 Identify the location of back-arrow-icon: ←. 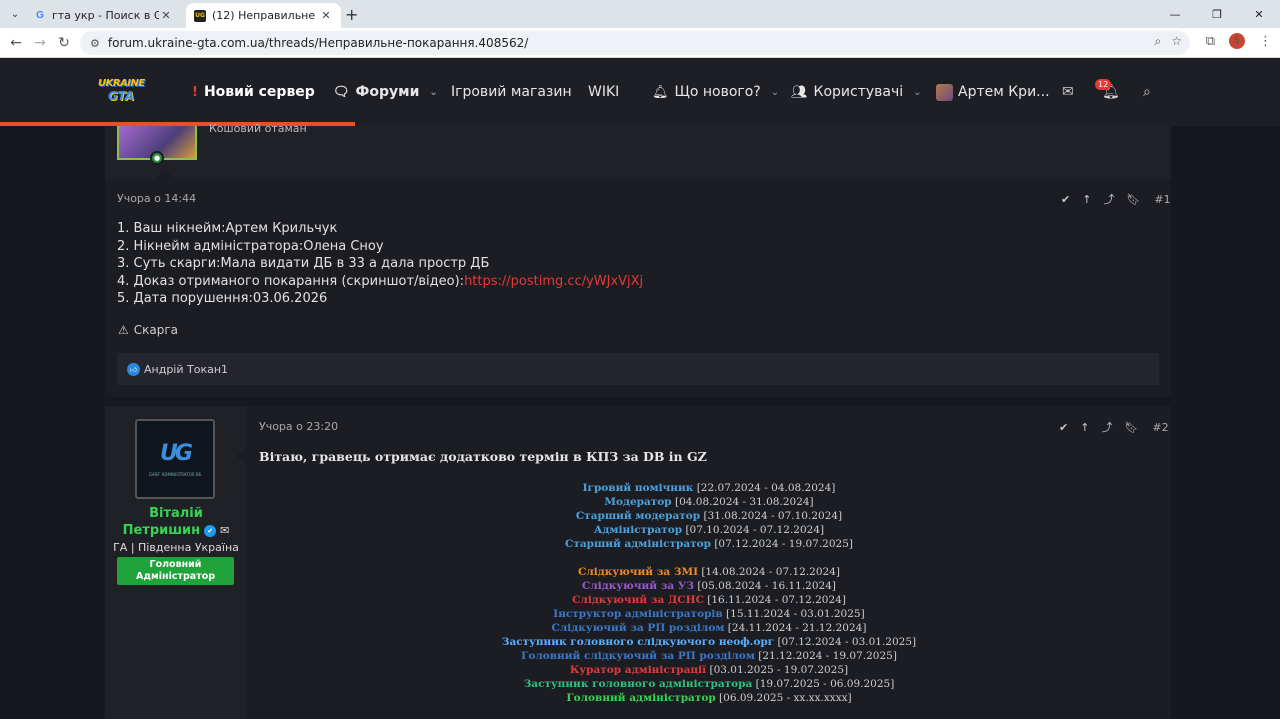
(16, 43).